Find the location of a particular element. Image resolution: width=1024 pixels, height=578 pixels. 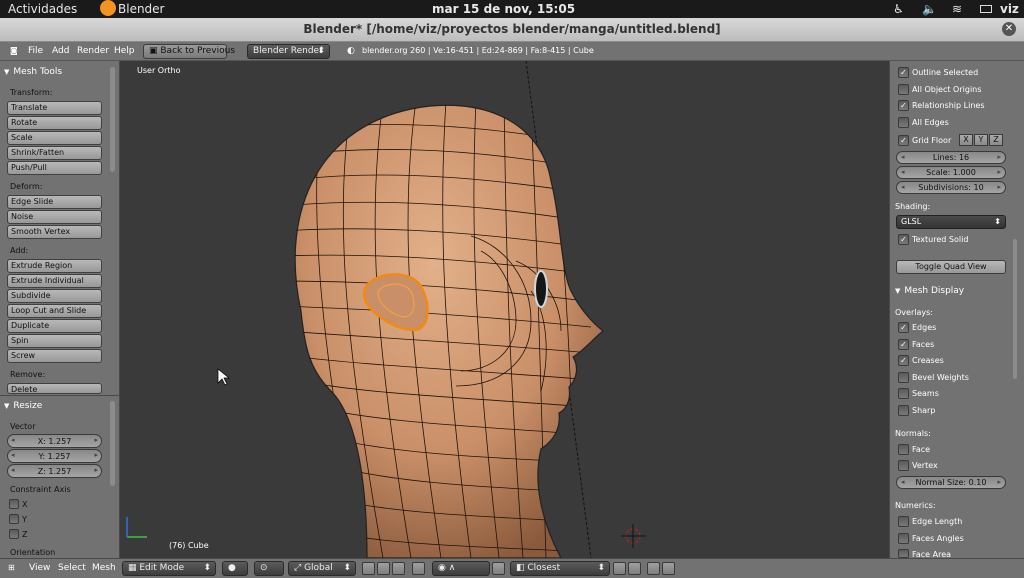

menu-select: Select is located at coordinates (72, 568).